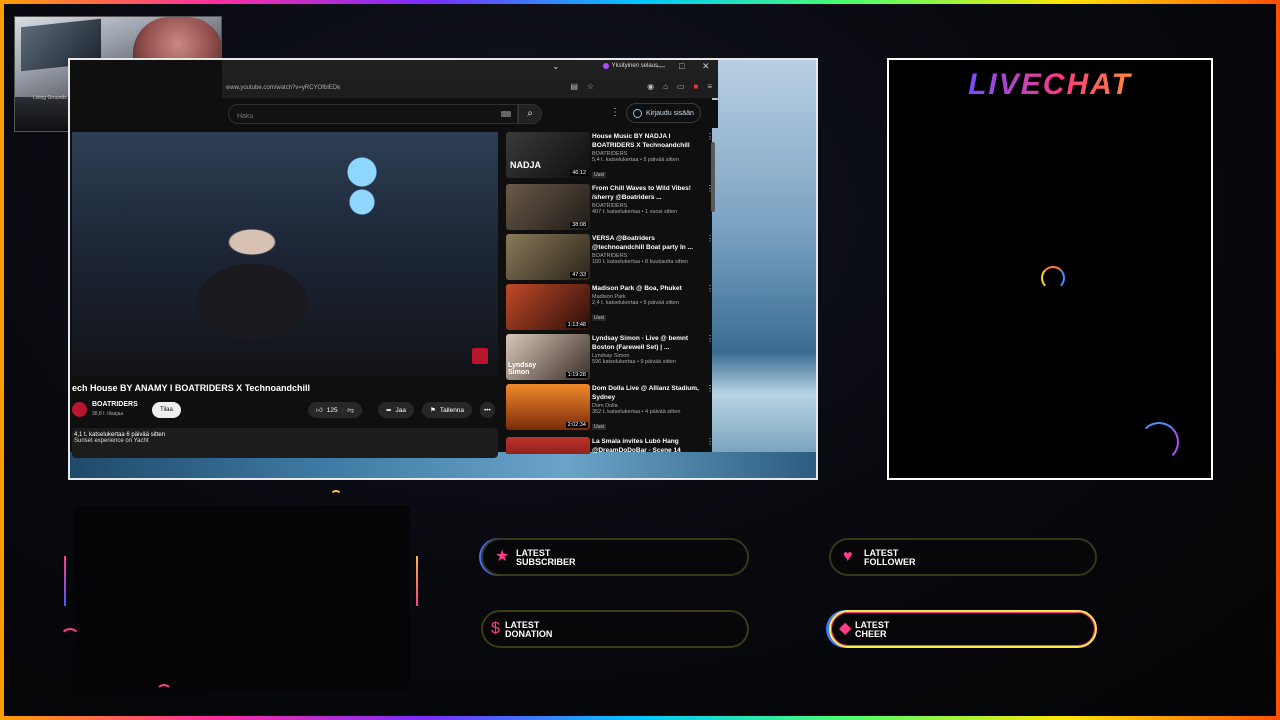 The width and height of the screenshot is (1280, 720). I want to click on maximize-button: □, so click(681, 66).